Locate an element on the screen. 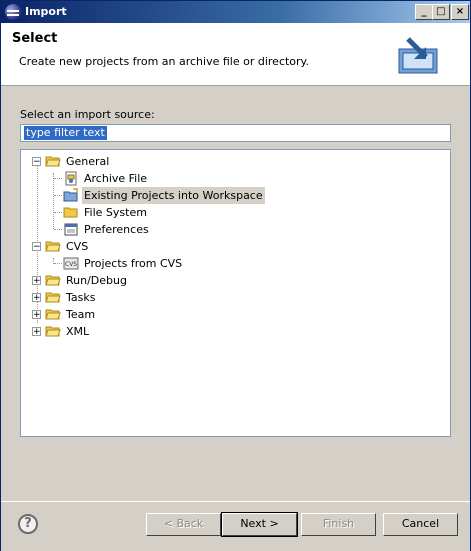 The width and height of the screenshot is (471, 551). tree-item-label: Run/Debug is located at coordinates (96, 280).